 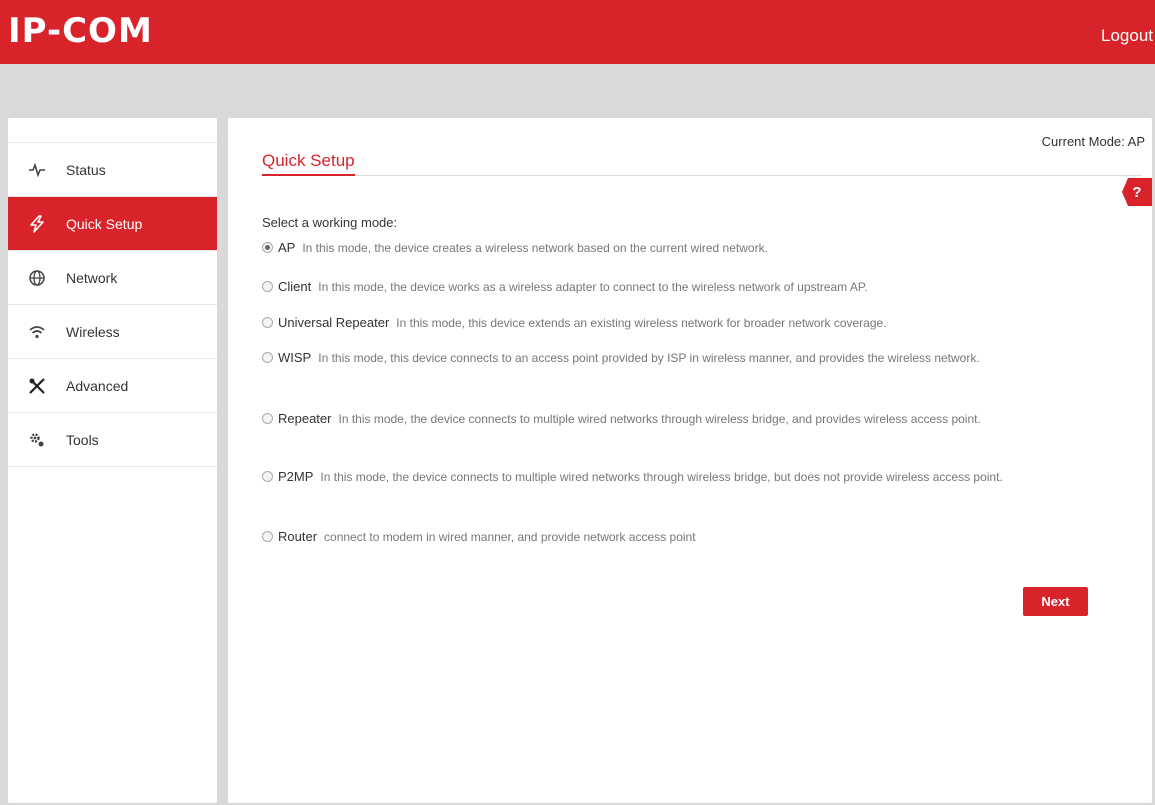 I want to click on top-bar: IP-COM Logout, so click(x=577, y=32).